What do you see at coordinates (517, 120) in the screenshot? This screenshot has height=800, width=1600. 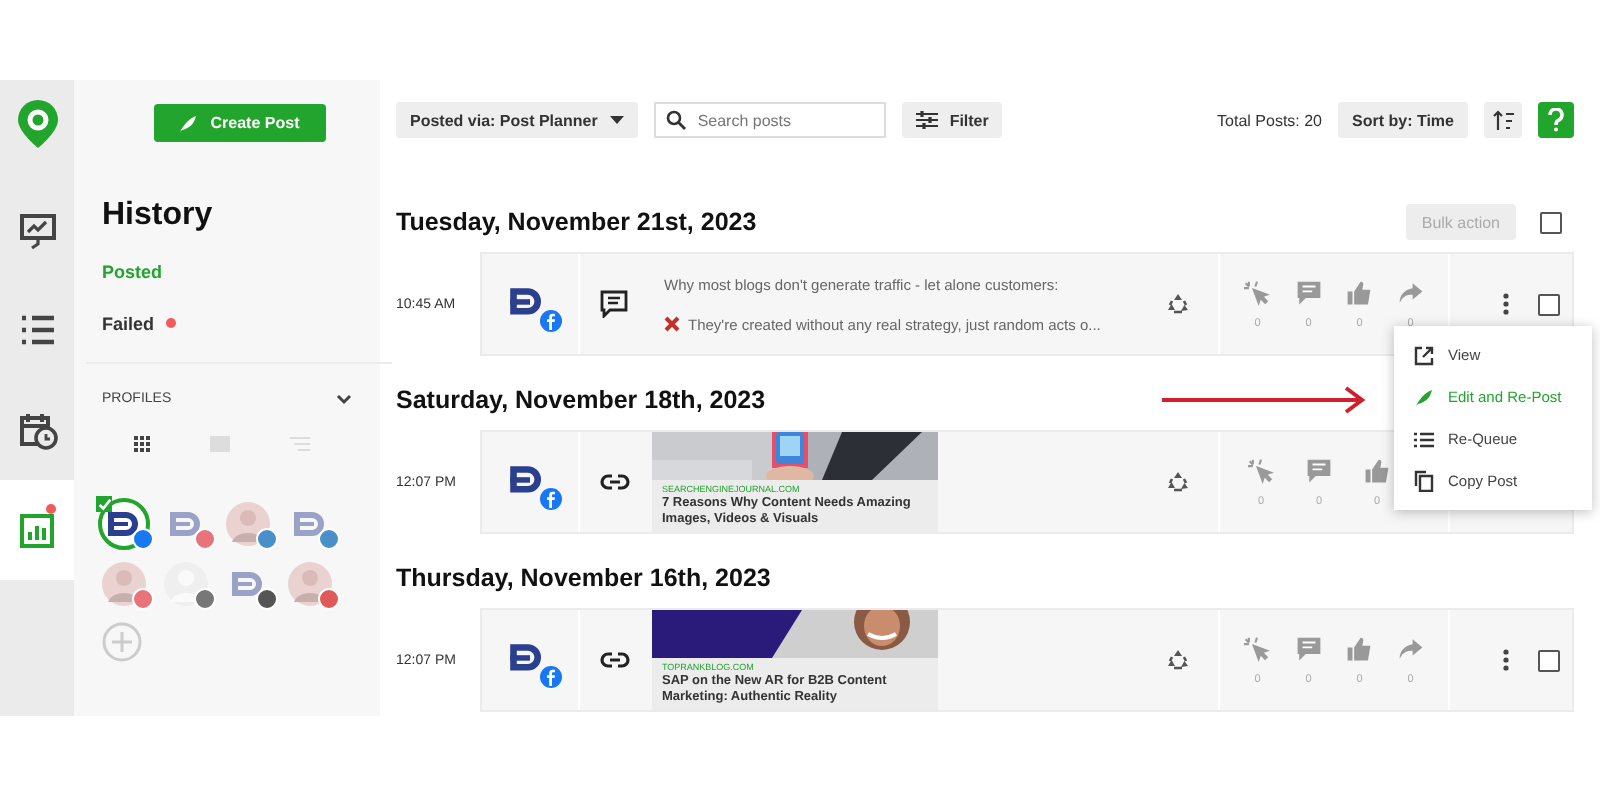 I see `source-dropdown: Posted via: Post Planner` at bounding box center [517, 120].